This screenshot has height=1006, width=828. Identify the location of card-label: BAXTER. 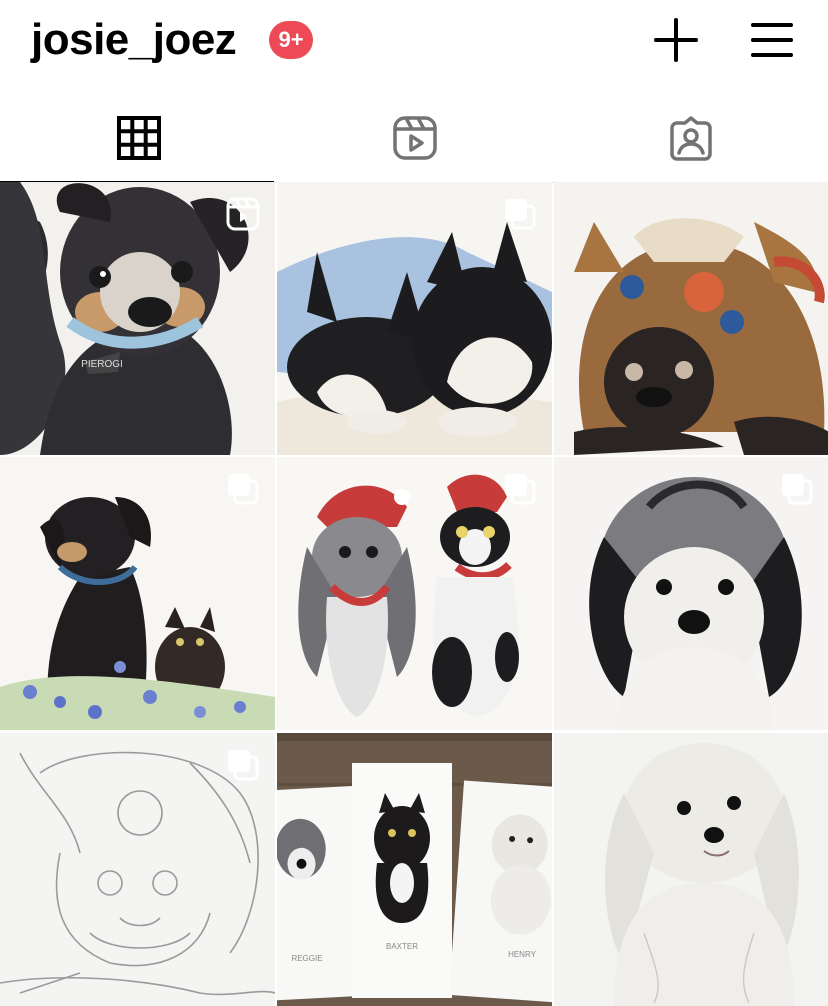
(402, 946).